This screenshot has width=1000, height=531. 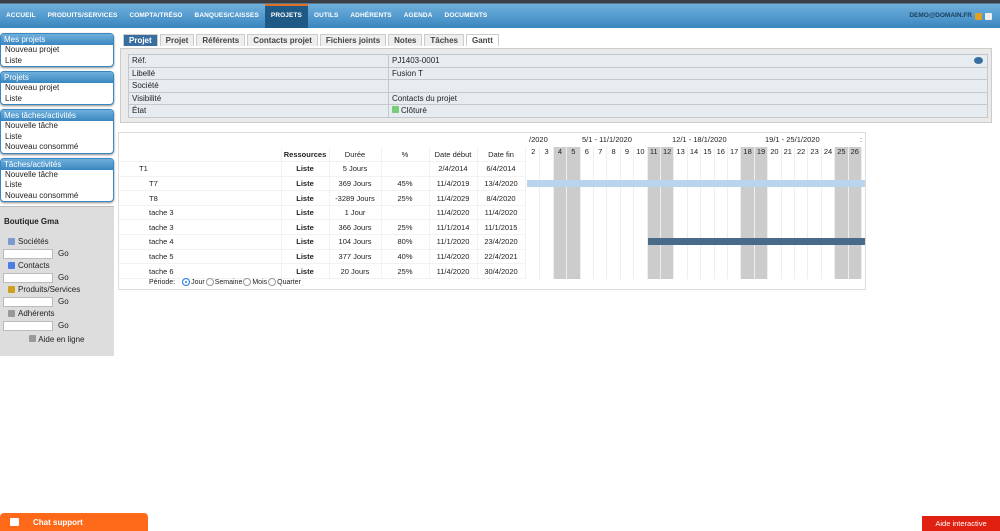 I want to click on day-column: 8, so click(x=614, y=213).